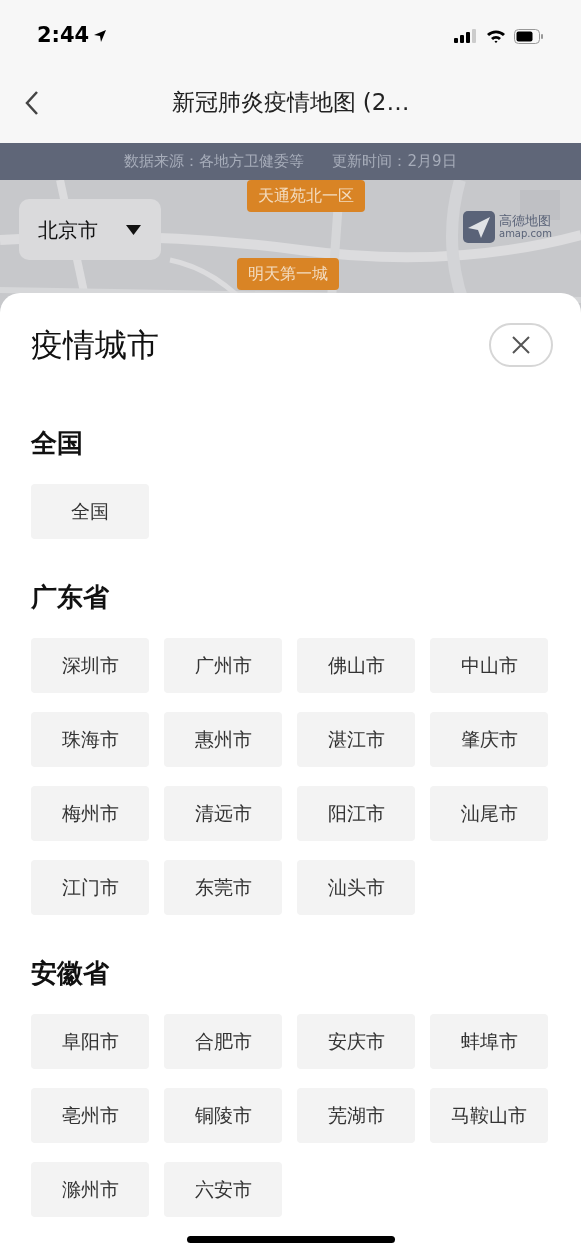 This screenshot has width=581, height=1257. I want to click on city-chip: 深圳市, so click(90, 665).